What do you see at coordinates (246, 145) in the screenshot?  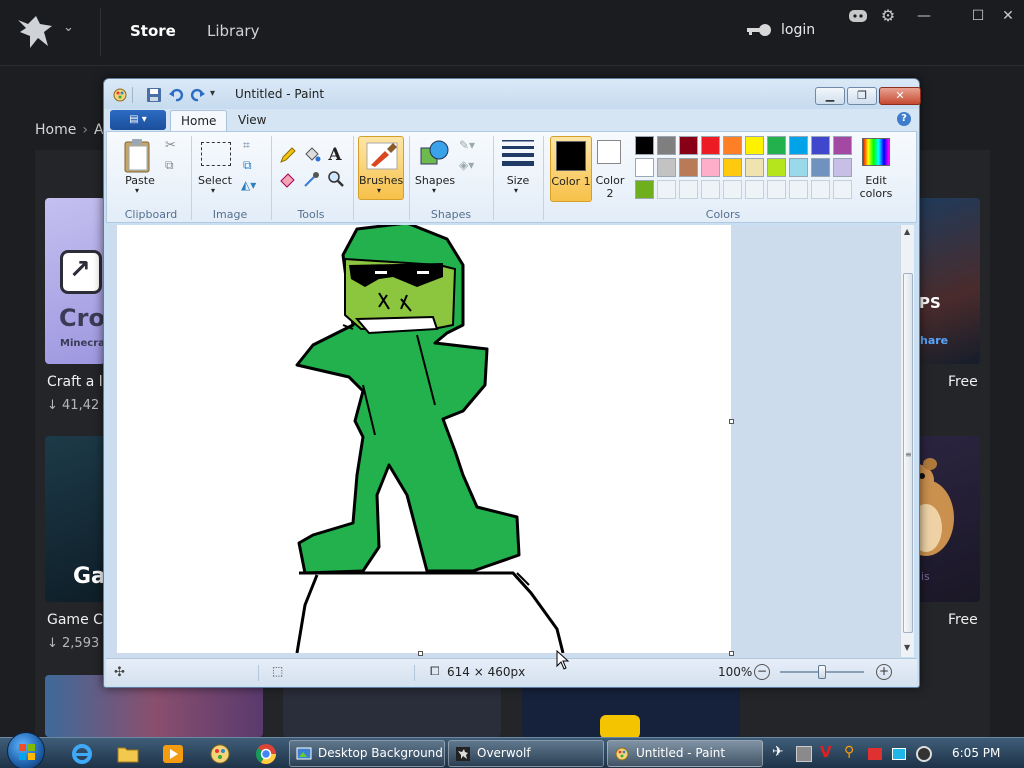 I see `crop-icon: ⌗` at bounding box center [246, 145].